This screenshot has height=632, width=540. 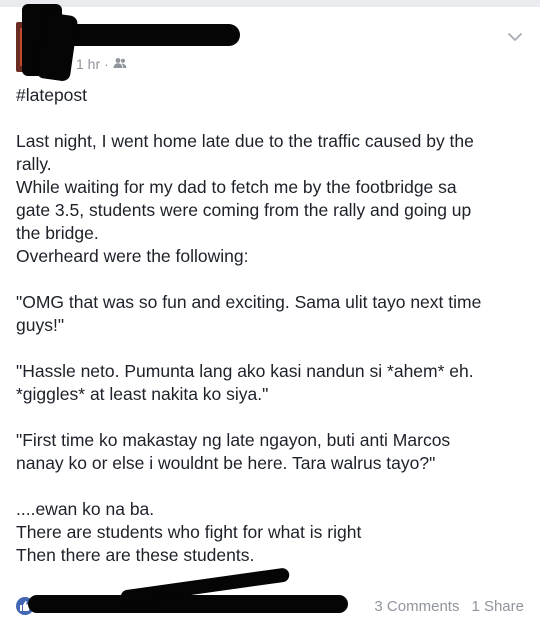 I want to click on post-text-line: the bridge., so click(x=57, y=233).